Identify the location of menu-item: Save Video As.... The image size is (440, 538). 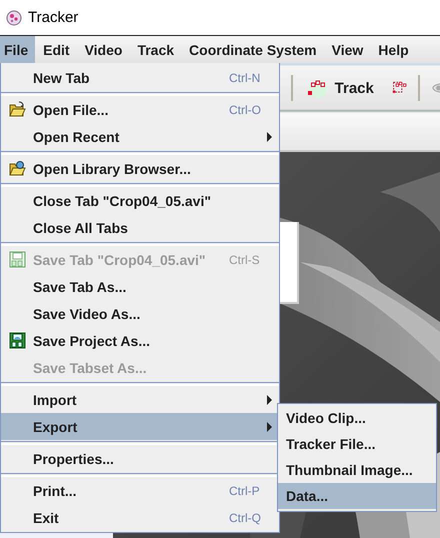
(140, 313).